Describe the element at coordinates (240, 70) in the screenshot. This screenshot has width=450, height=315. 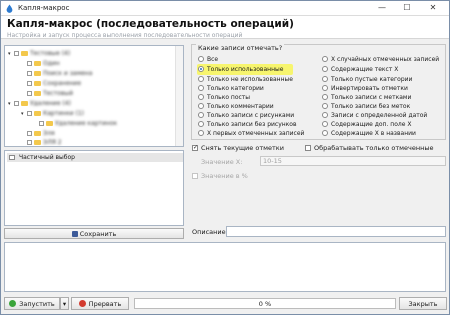
I see `radio-used-only: Только использованные` at that location.